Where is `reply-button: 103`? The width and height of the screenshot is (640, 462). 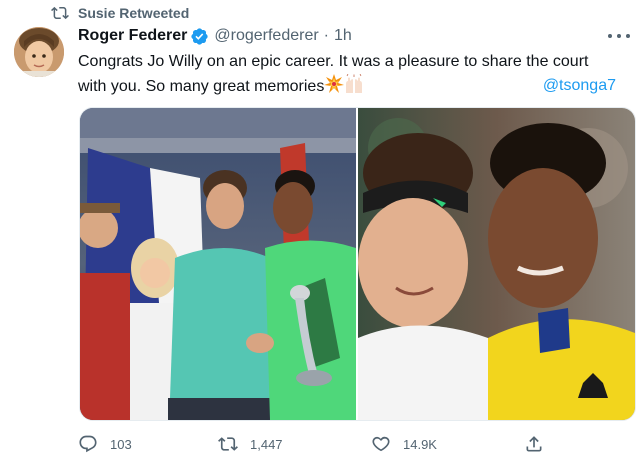 reply-button: 103 is located at coordinates (105, 444).